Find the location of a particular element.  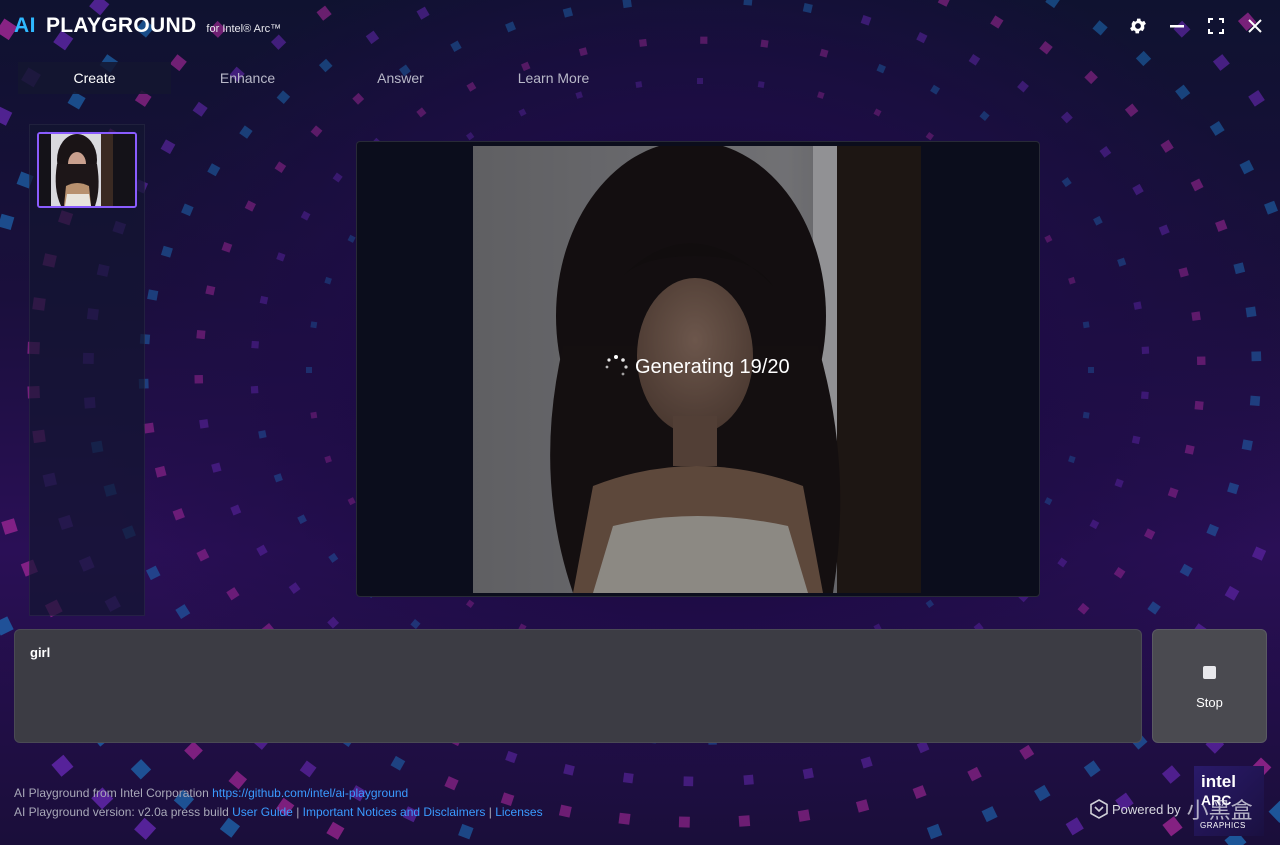

user-guide-link: User Guide is located at coordinates (262, 812).